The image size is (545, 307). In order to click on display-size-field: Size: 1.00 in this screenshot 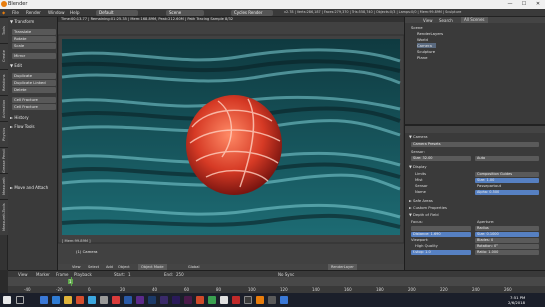, I will do `click(507, 180)`.